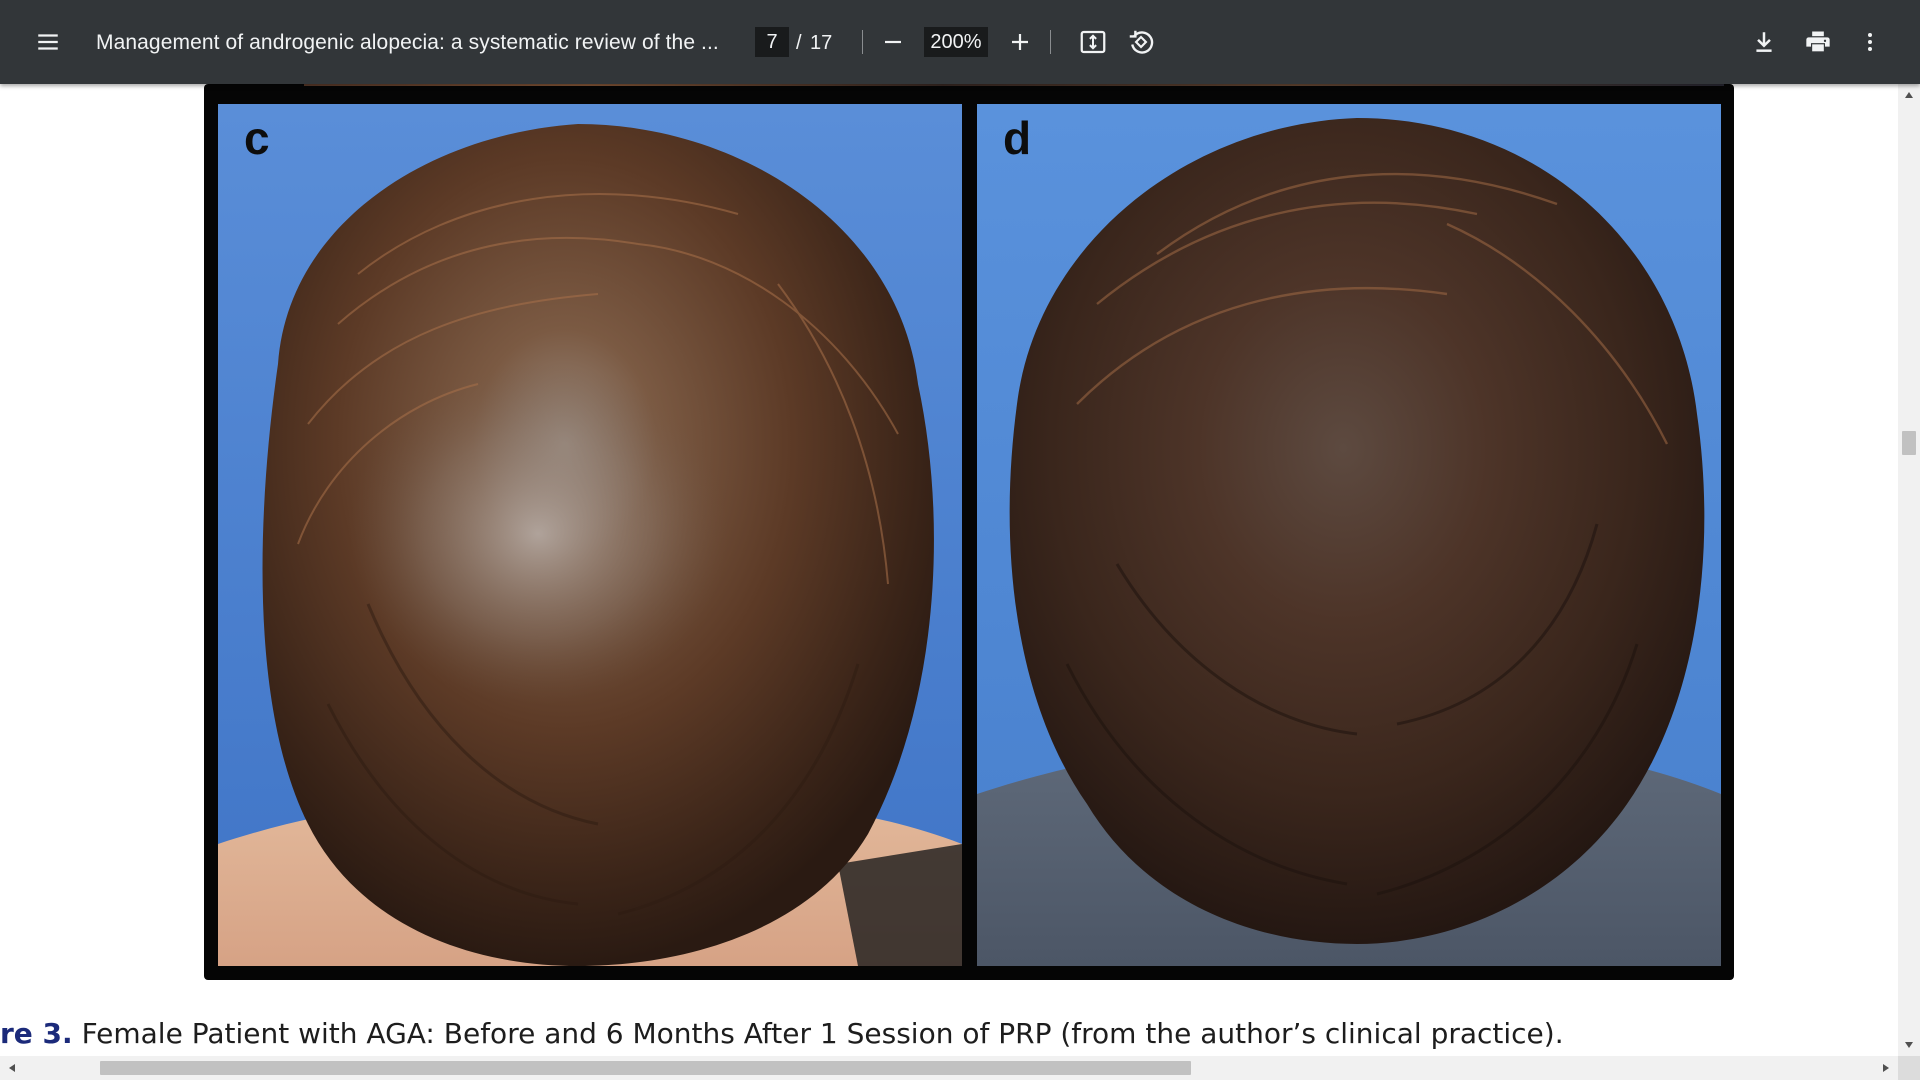  What do you see at coordinates (1909, 1068) in the screenshot?
I see `scrollbar-corner` at bounding box center [1909, 1068].